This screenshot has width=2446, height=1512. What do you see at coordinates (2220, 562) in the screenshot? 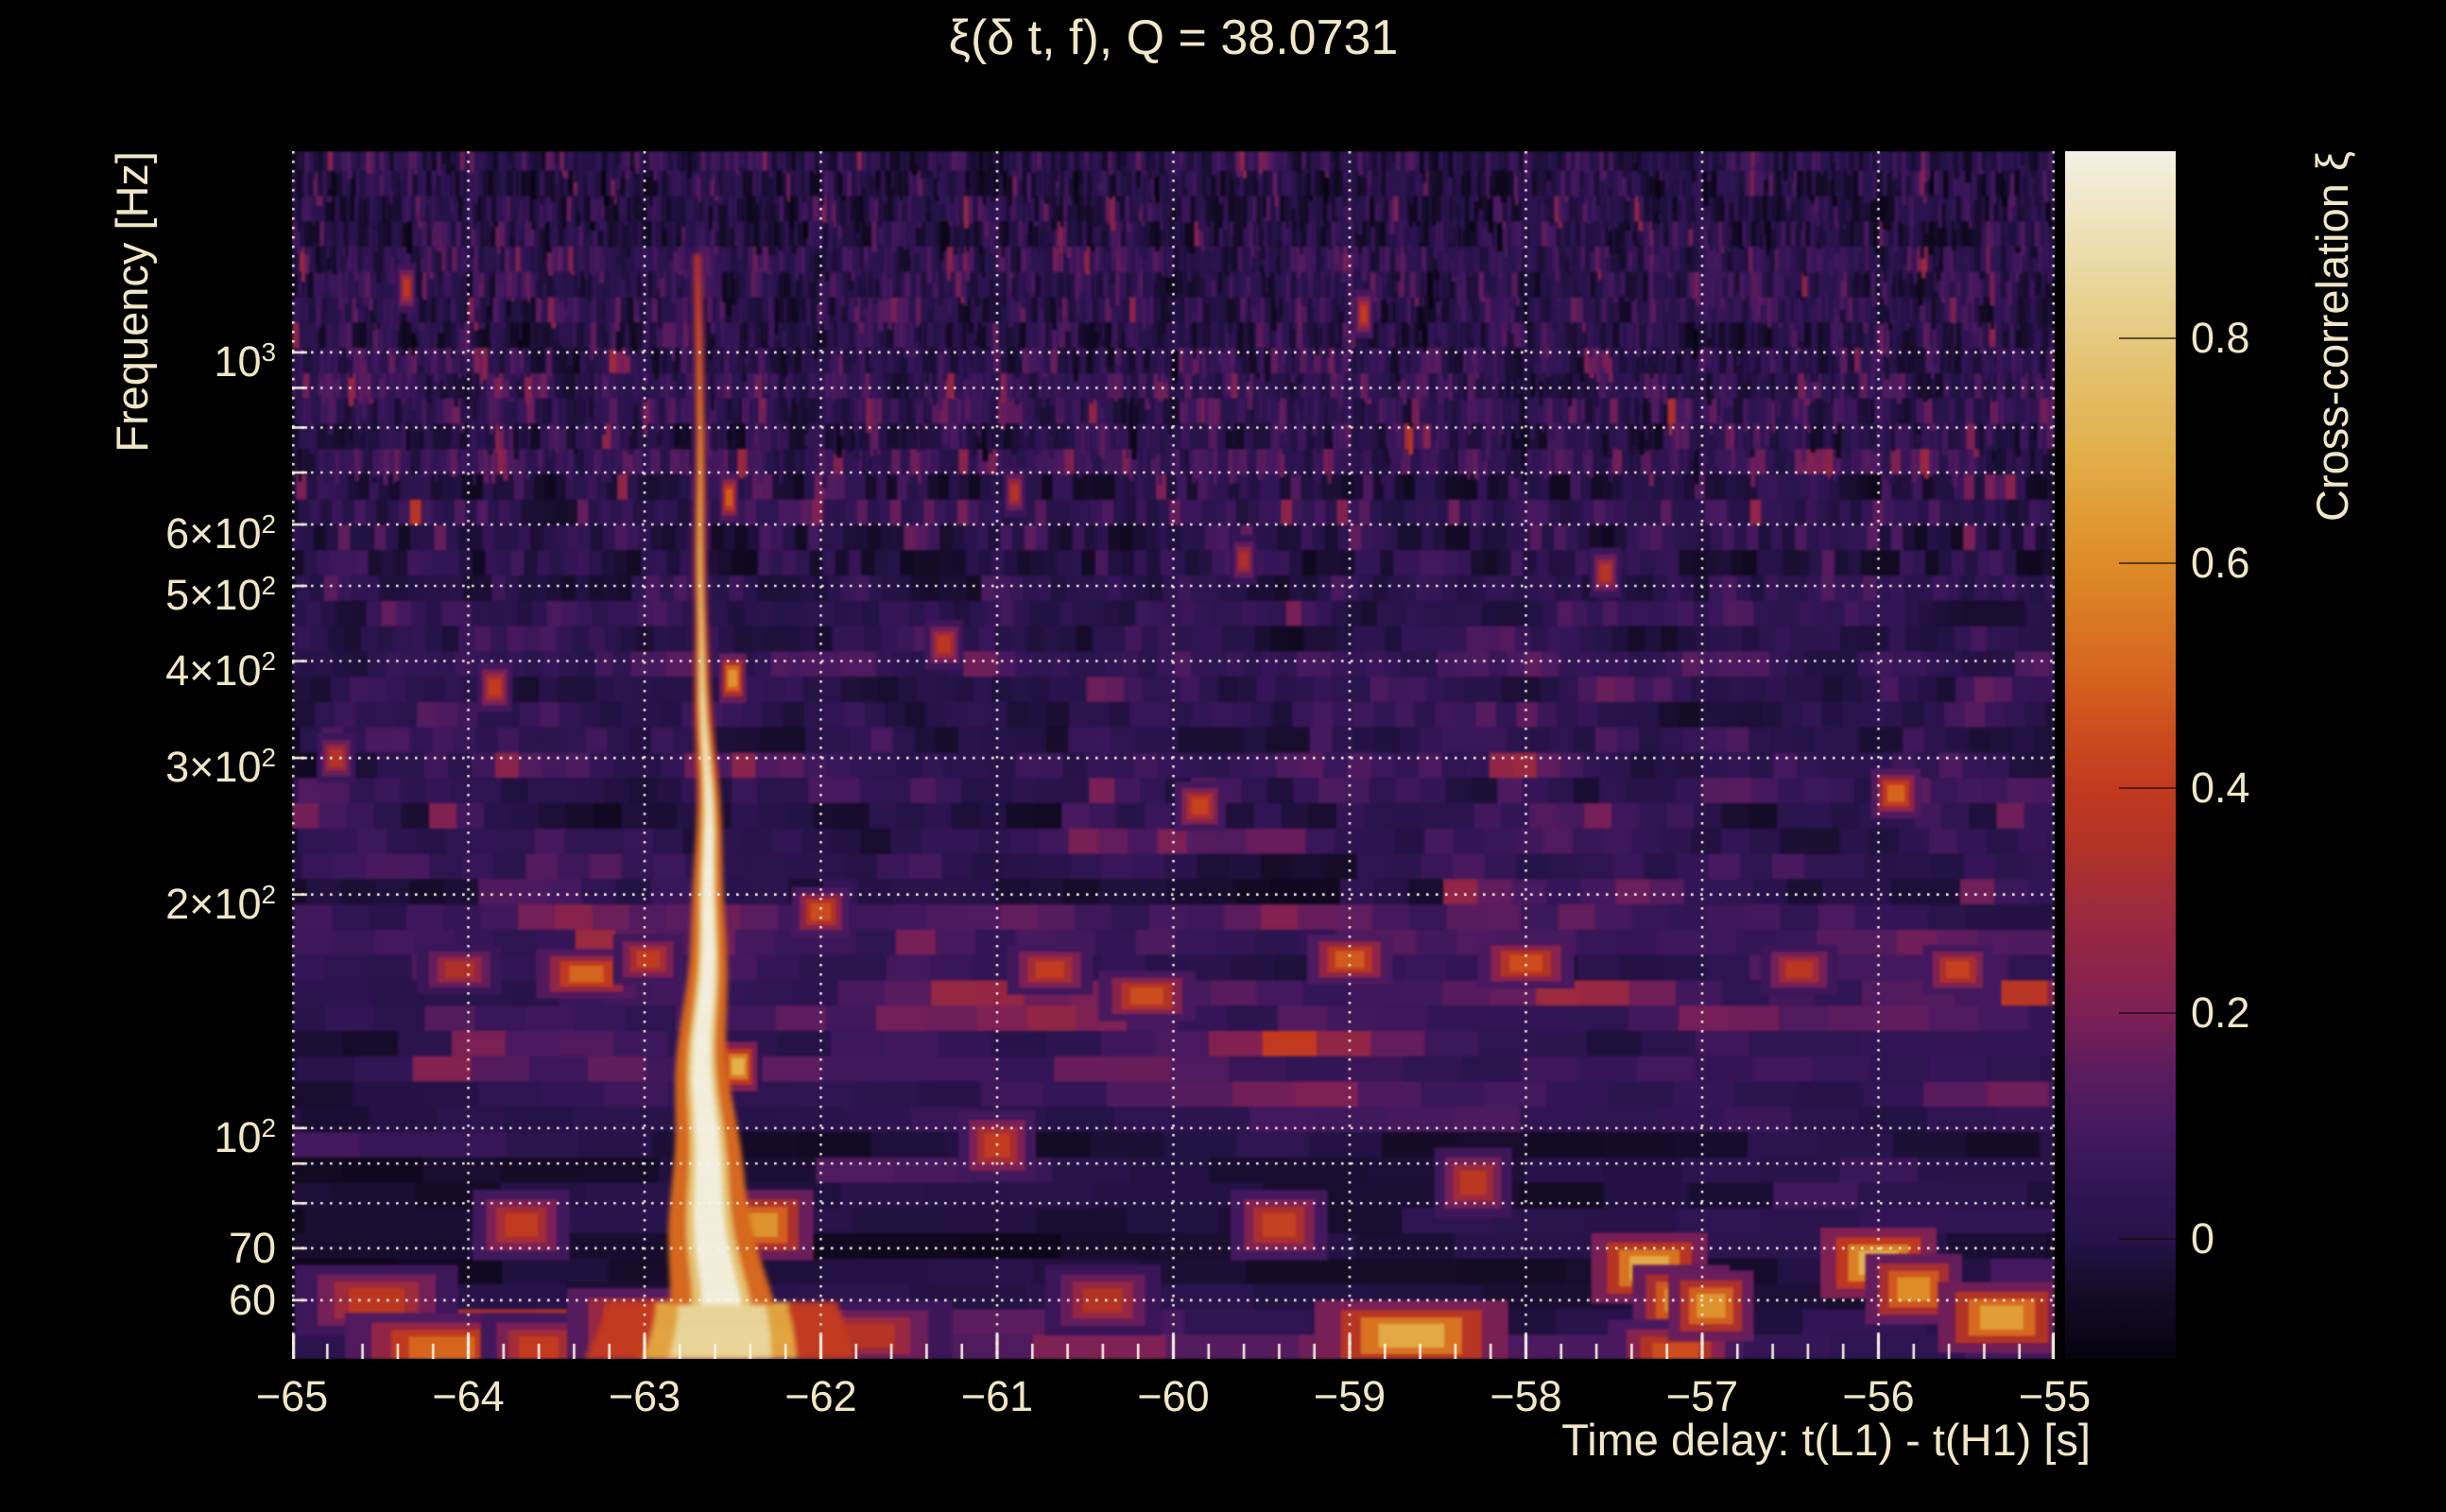
I see `colorbar-tick-label: 0.6` at bounding box center [2220, 562].